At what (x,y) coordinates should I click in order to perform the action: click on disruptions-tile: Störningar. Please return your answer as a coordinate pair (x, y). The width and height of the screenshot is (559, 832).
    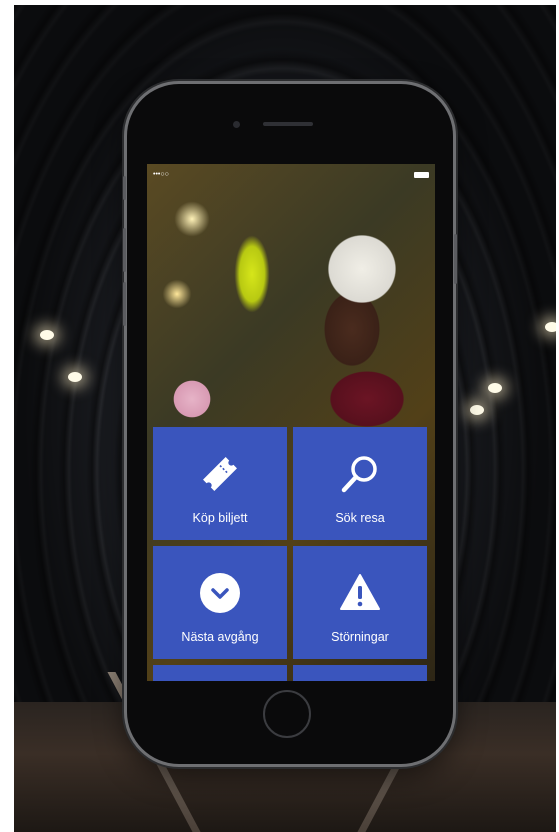
    Looking at the image, I should click on (360, 602).